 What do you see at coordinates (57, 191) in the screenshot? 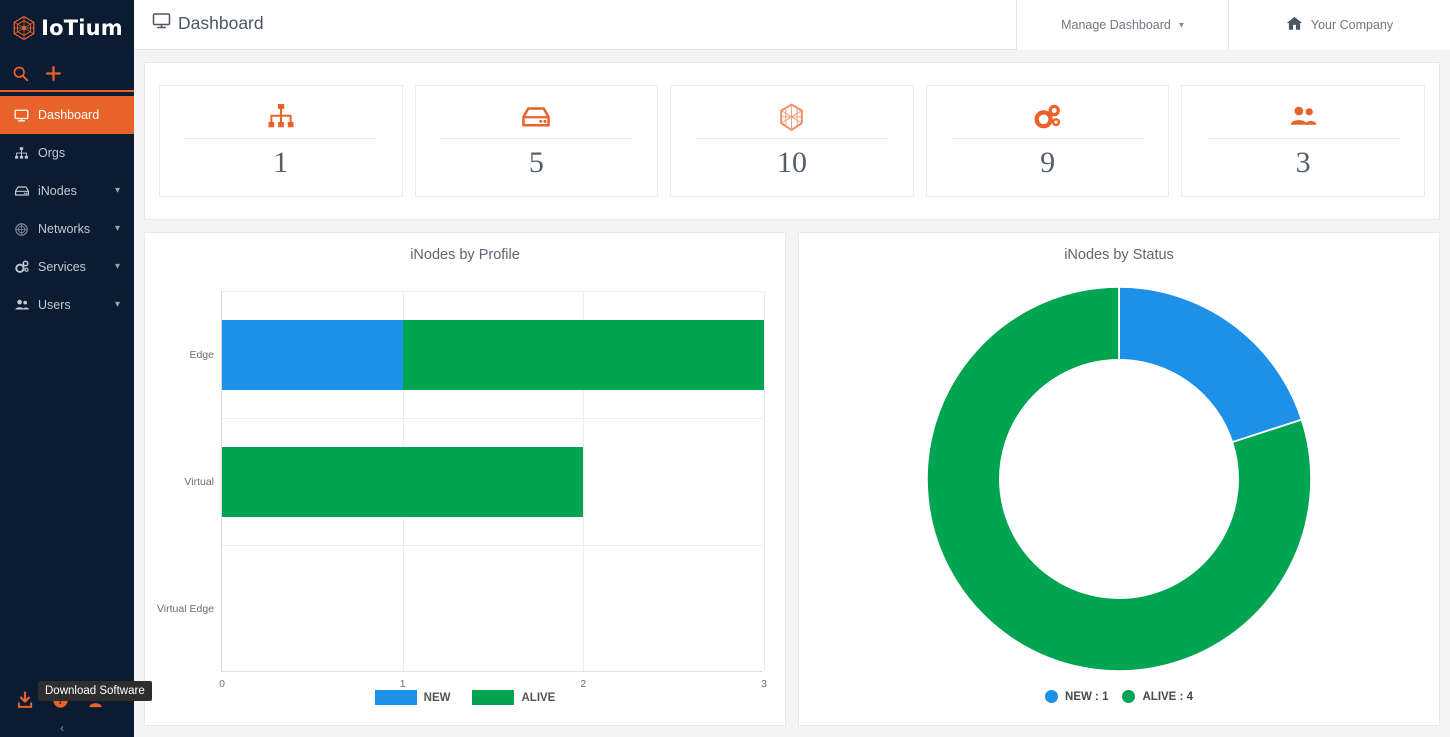
I see `sidebar-item-label: iNodes` at bounding box center [57, 191].